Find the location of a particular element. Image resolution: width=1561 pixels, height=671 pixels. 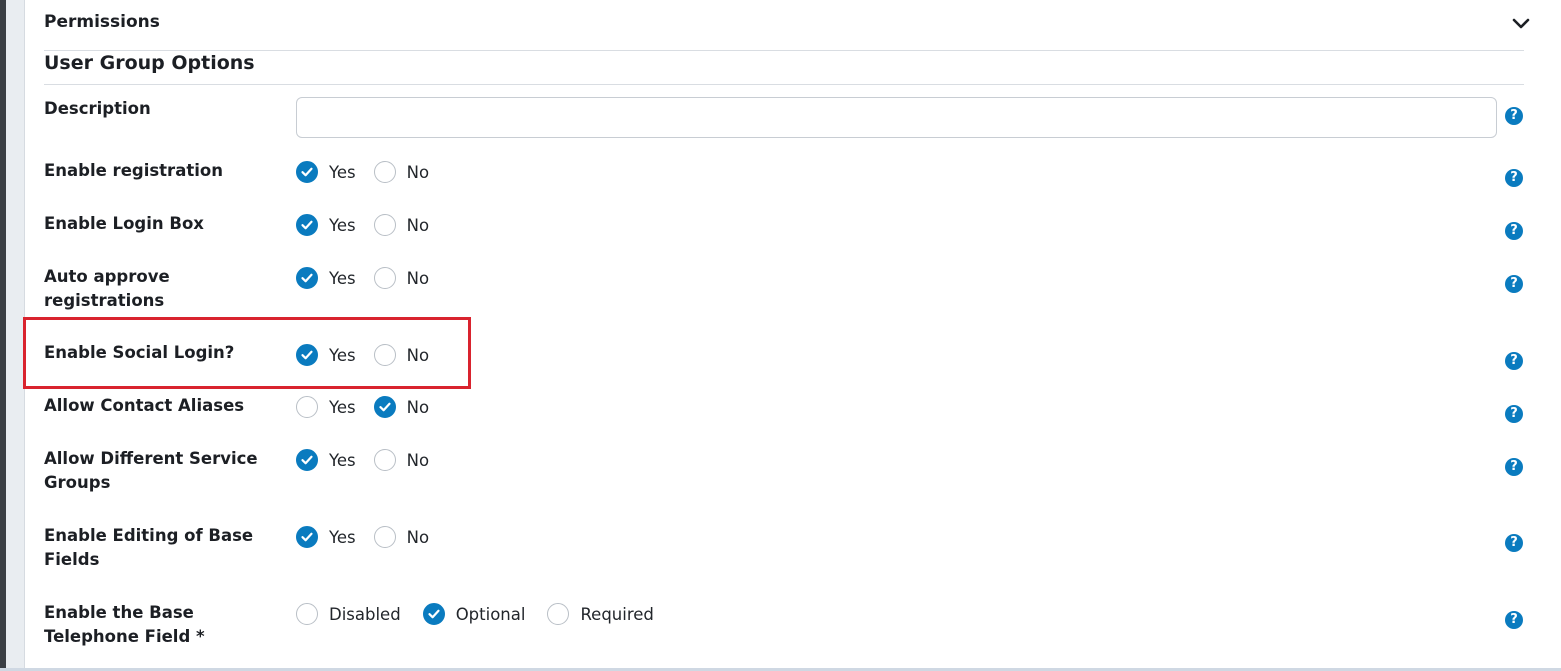

allow-contact-aliases-radio-group: Yes No is located at coordinates (371, 407).